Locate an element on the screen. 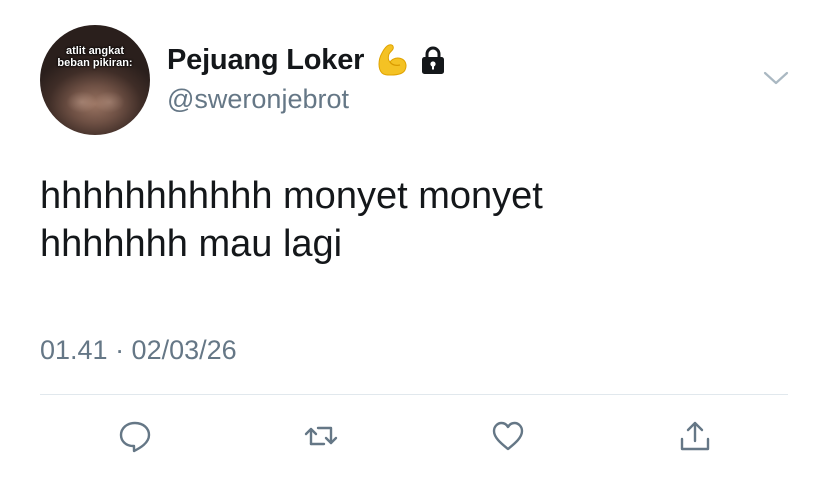 This screenshot has height=482, width=828. avatar-photo is located at coordinates (95, 80).